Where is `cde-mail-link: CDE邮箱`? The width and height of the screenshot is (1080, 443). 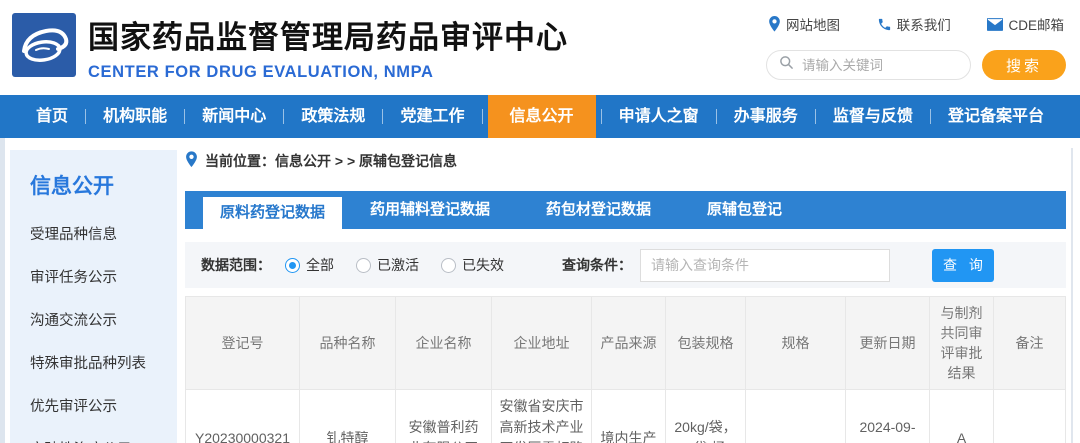
cde-mail-link: CDE邮箱 is located at coordinates (1025, 24).